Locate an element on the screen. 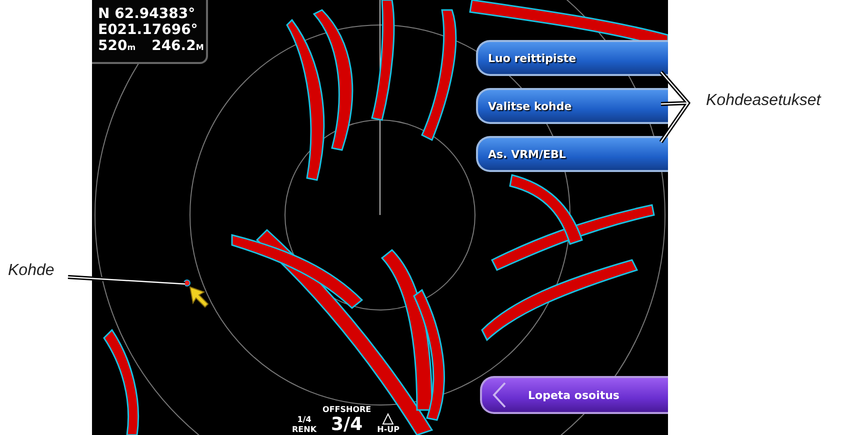  distance-text: 246.2M is located at coordinates (178, 47).